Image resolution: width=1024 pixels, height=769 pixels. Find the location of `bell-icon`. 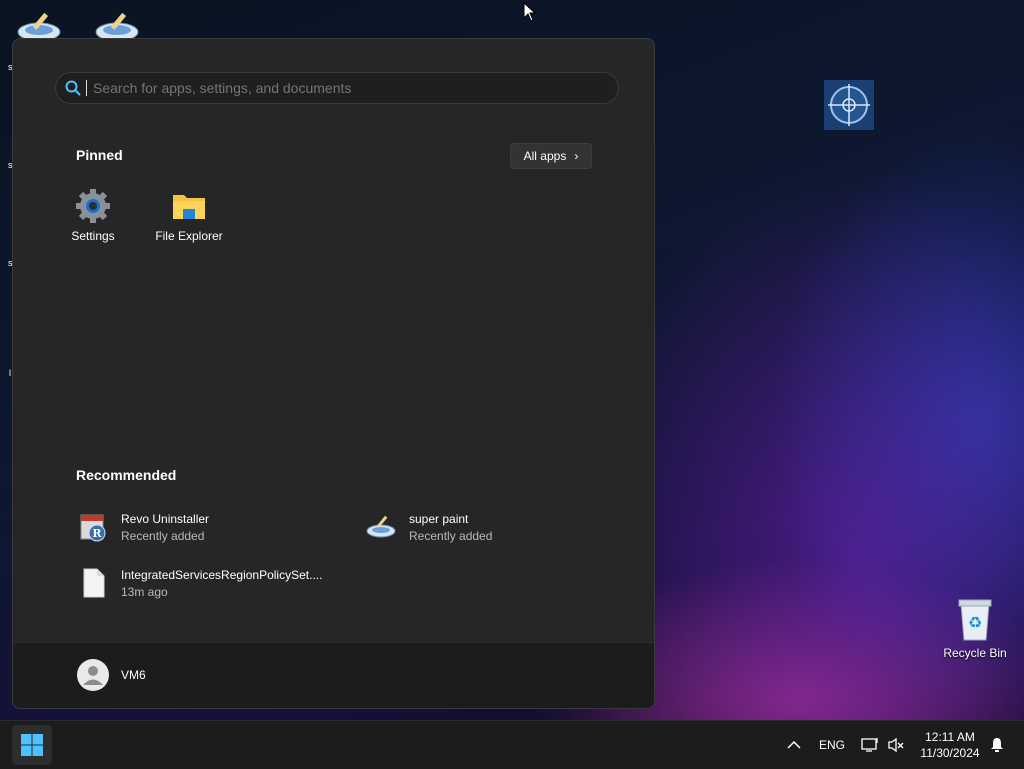

bell-icon is located at coordinates (997, 745).